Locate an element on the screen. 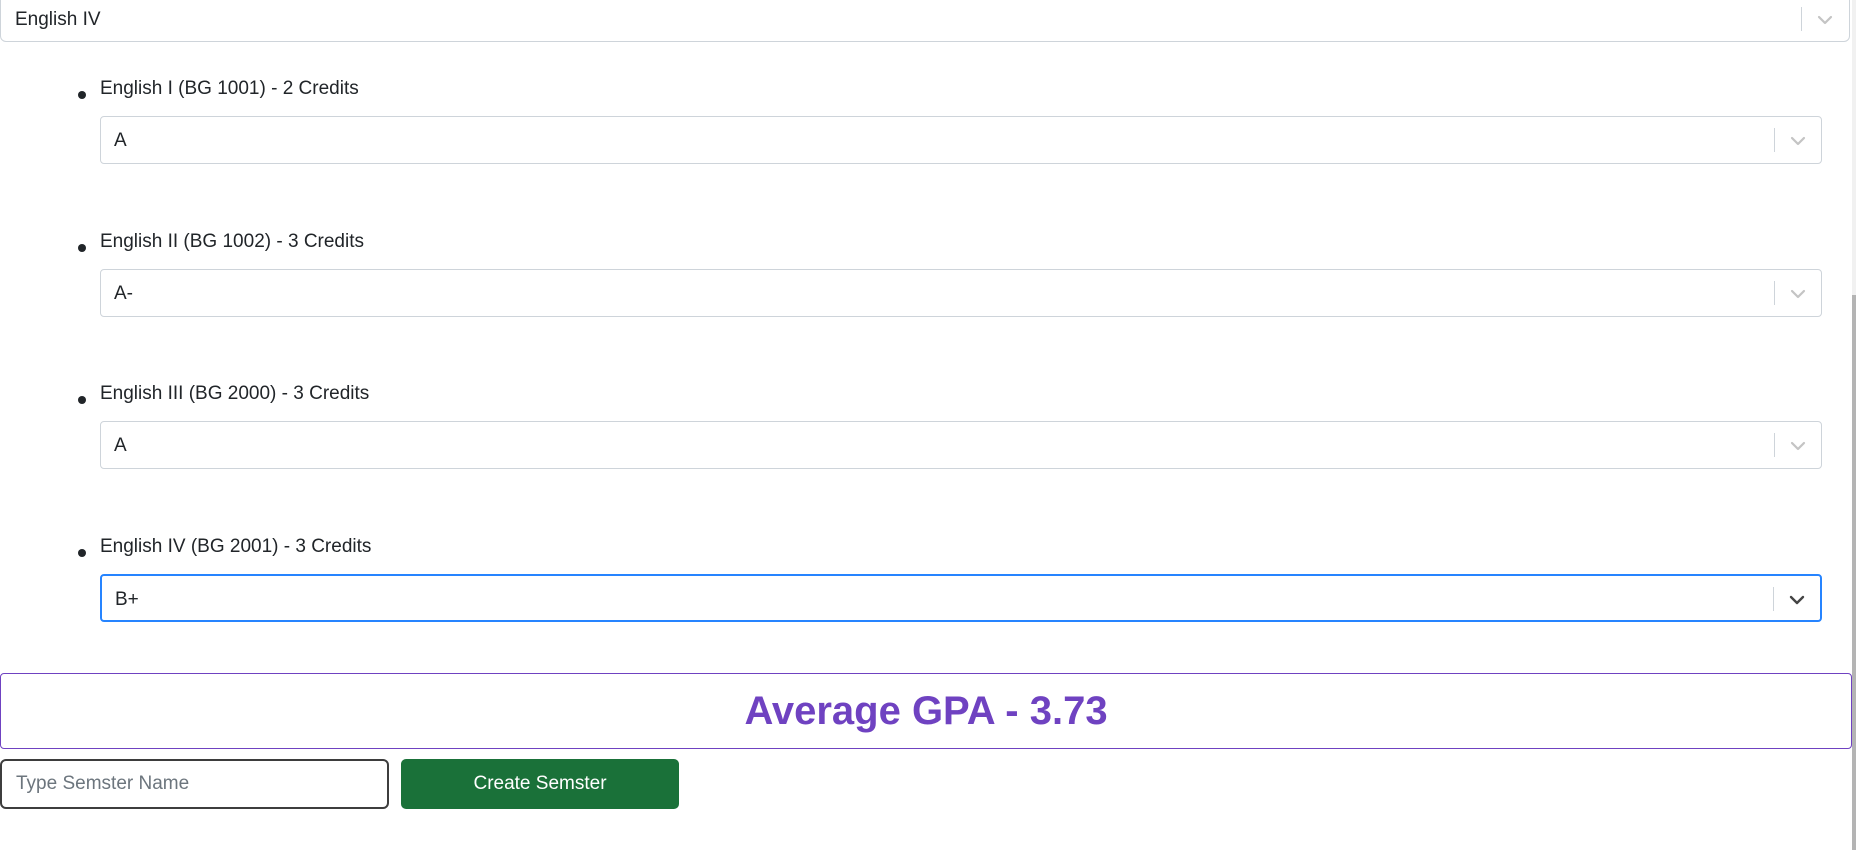 This screenshot has width=1856, height=850. grade-select-value: A- is located at coordinates (123, 293).